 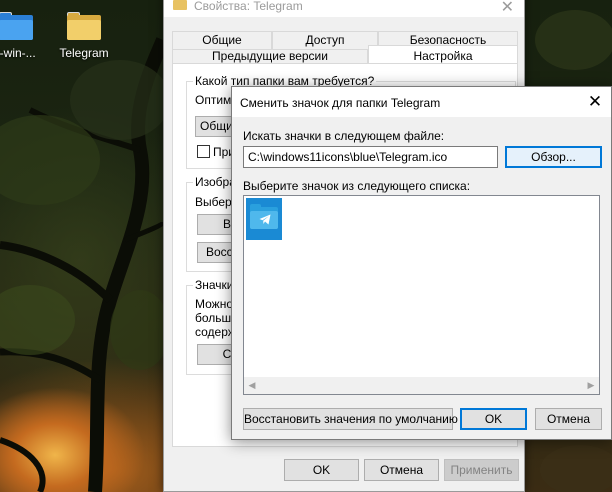 I want to click on scroll-right-icon: ▶, so click(x=591, y=385).